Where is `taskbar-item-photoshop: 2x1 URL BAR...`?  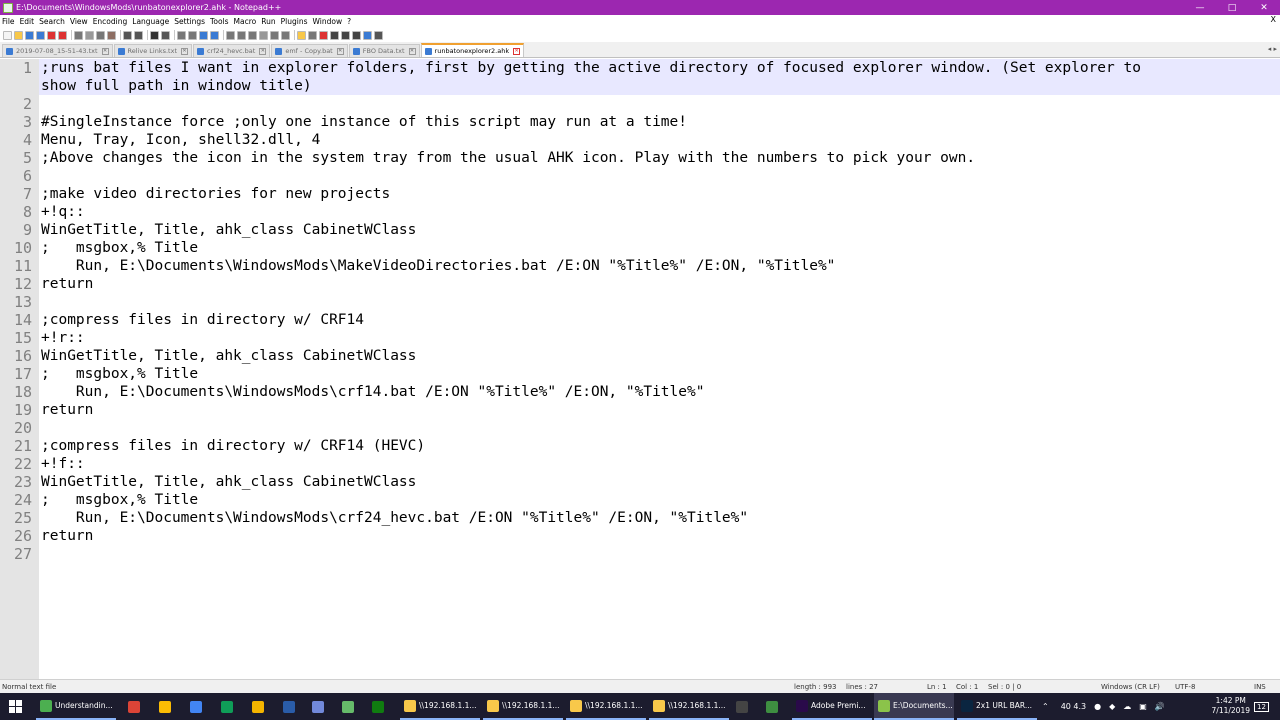 taskbar-item-photoshop: 2x1 URL BAR... is located at coordinates (997, 706).